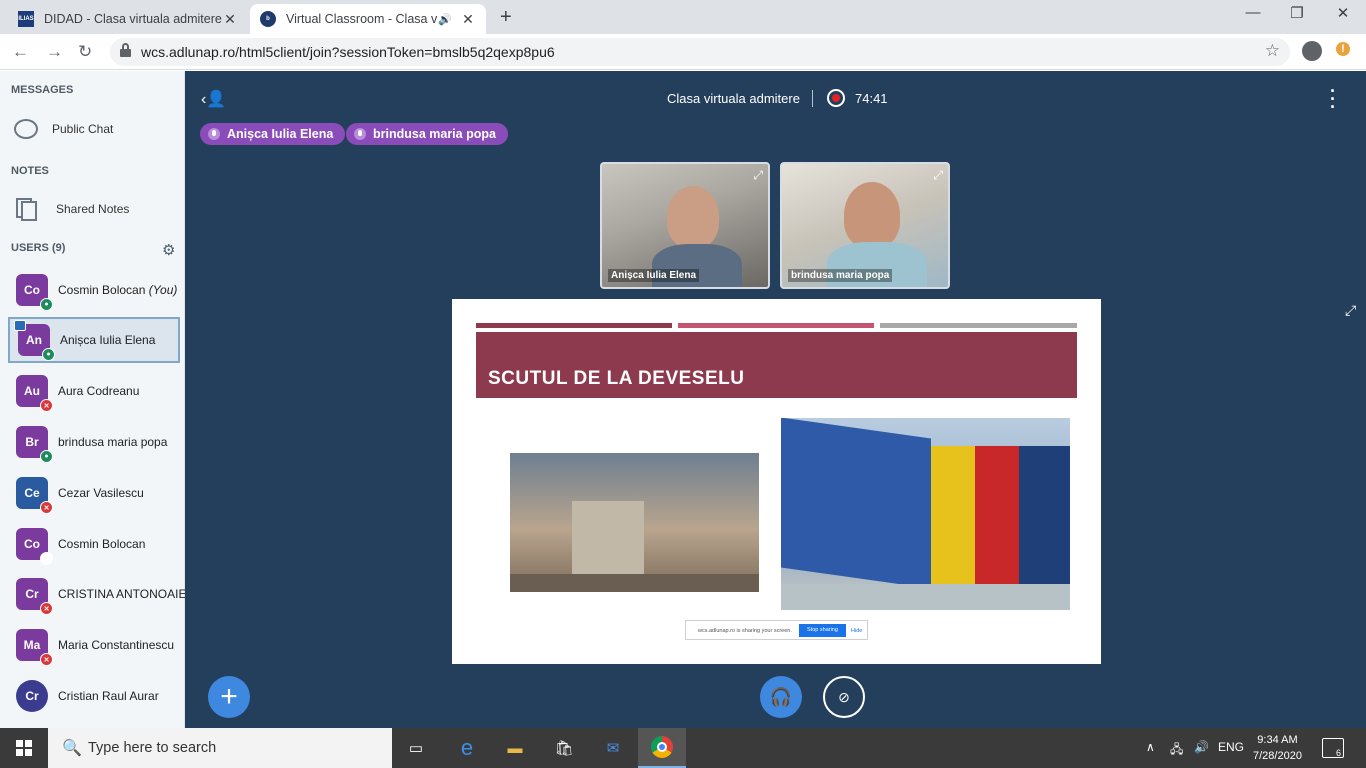 This screenshot has width=1366, height=768. Describe the element at coordinates (1176, 750) in the screenshot. I see `network-icon: 🖧` at that location.